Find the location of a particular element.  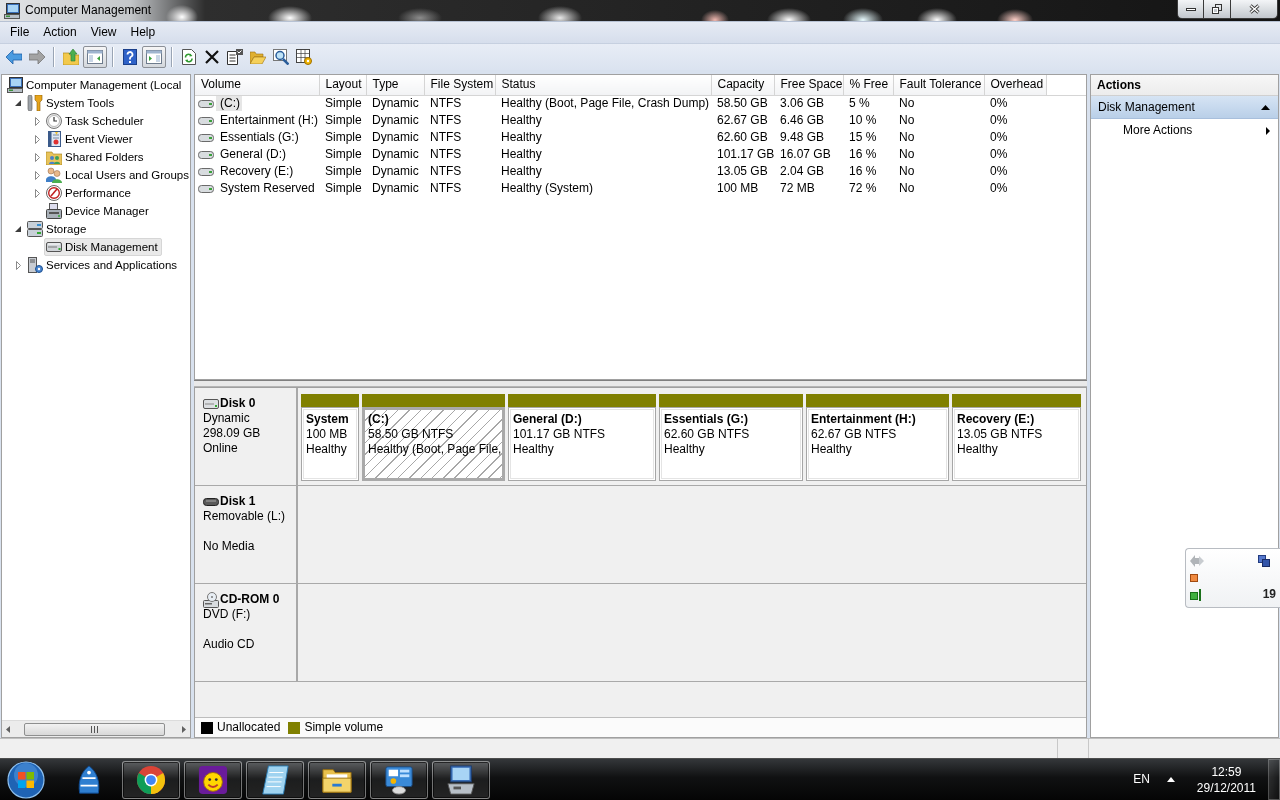

smiley-icon is located at coordinates (213, 779).